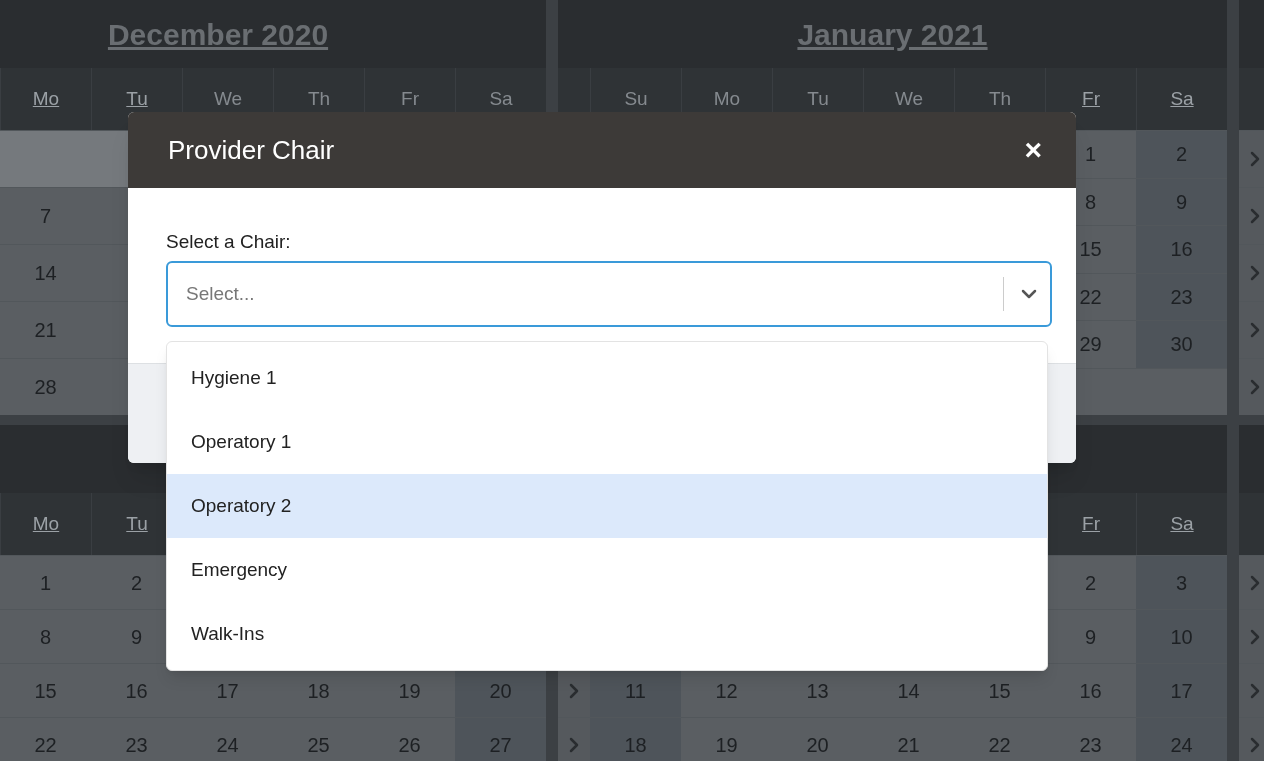 This screenshot has width=1264, height=761. I want to click on dropdown-option: Emergency, so click(607, 570).